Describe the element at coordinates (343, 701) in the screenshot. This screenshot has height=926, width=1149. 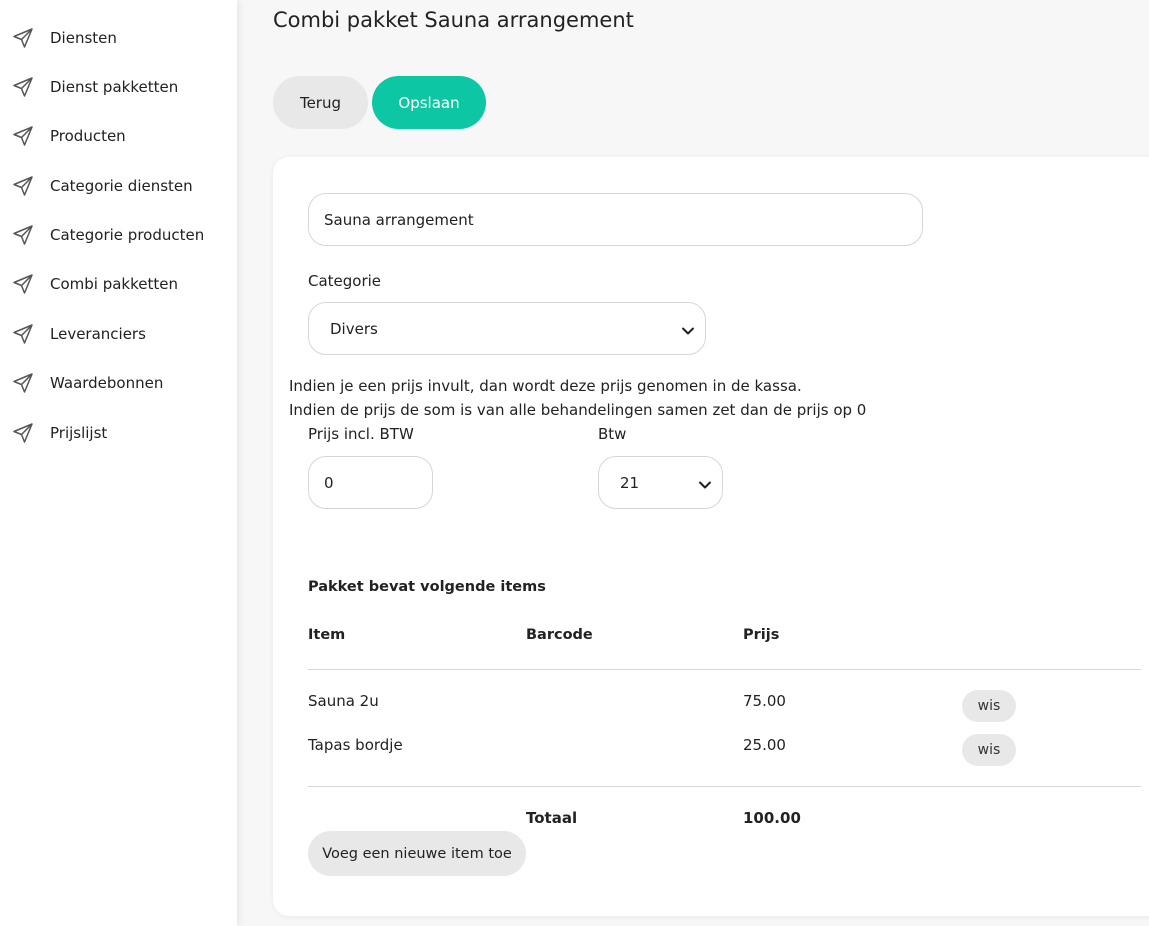
I see `row-item-name: Sauna 2u` at that location.